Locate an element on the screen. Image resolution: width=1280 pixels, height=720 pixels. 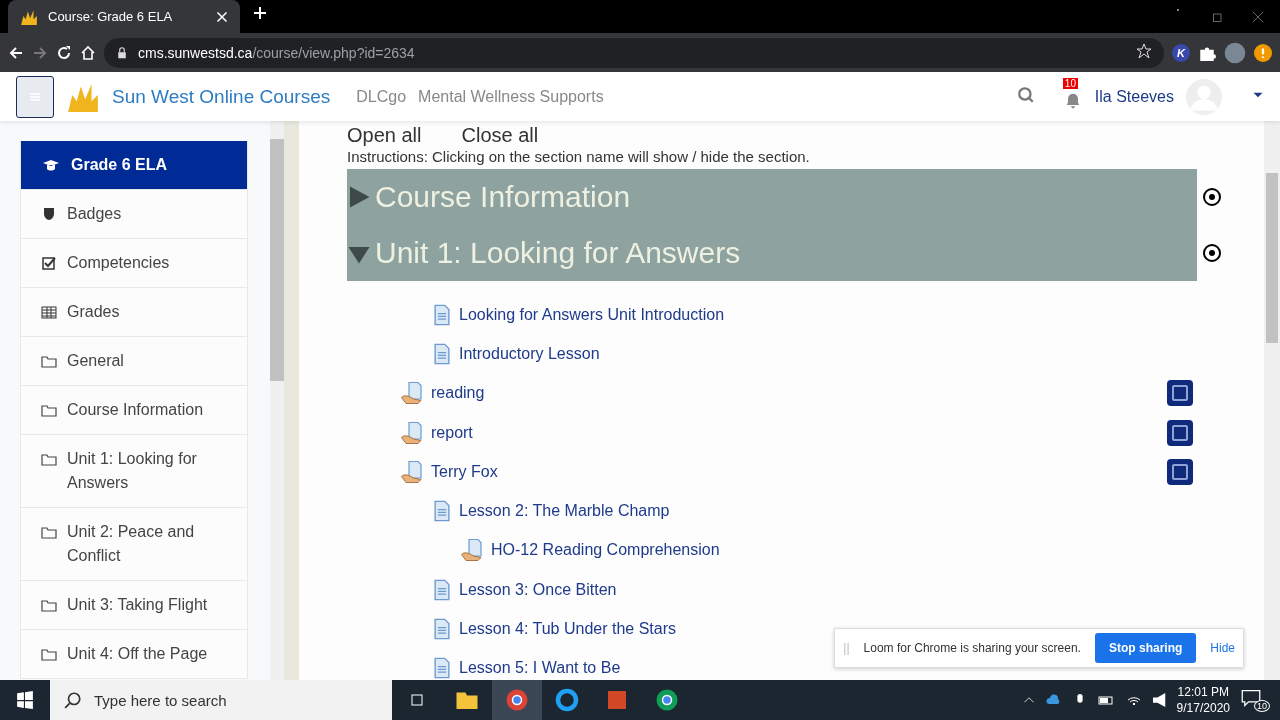
back-icon is located at coordinates (16, 52).